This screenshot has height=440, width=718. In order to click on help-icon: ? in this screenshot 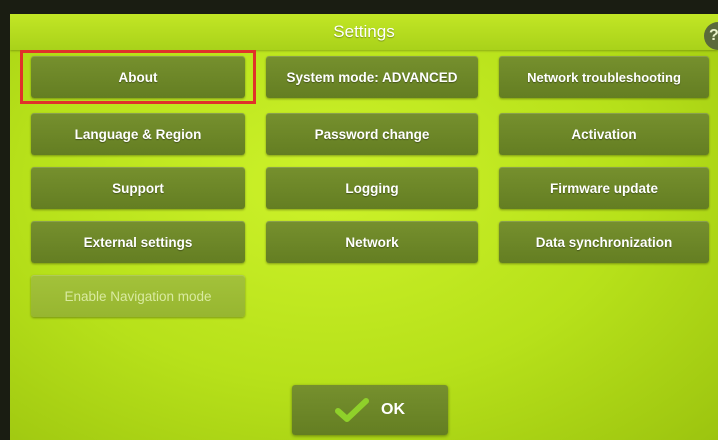, I will do `click(713, 35)`.